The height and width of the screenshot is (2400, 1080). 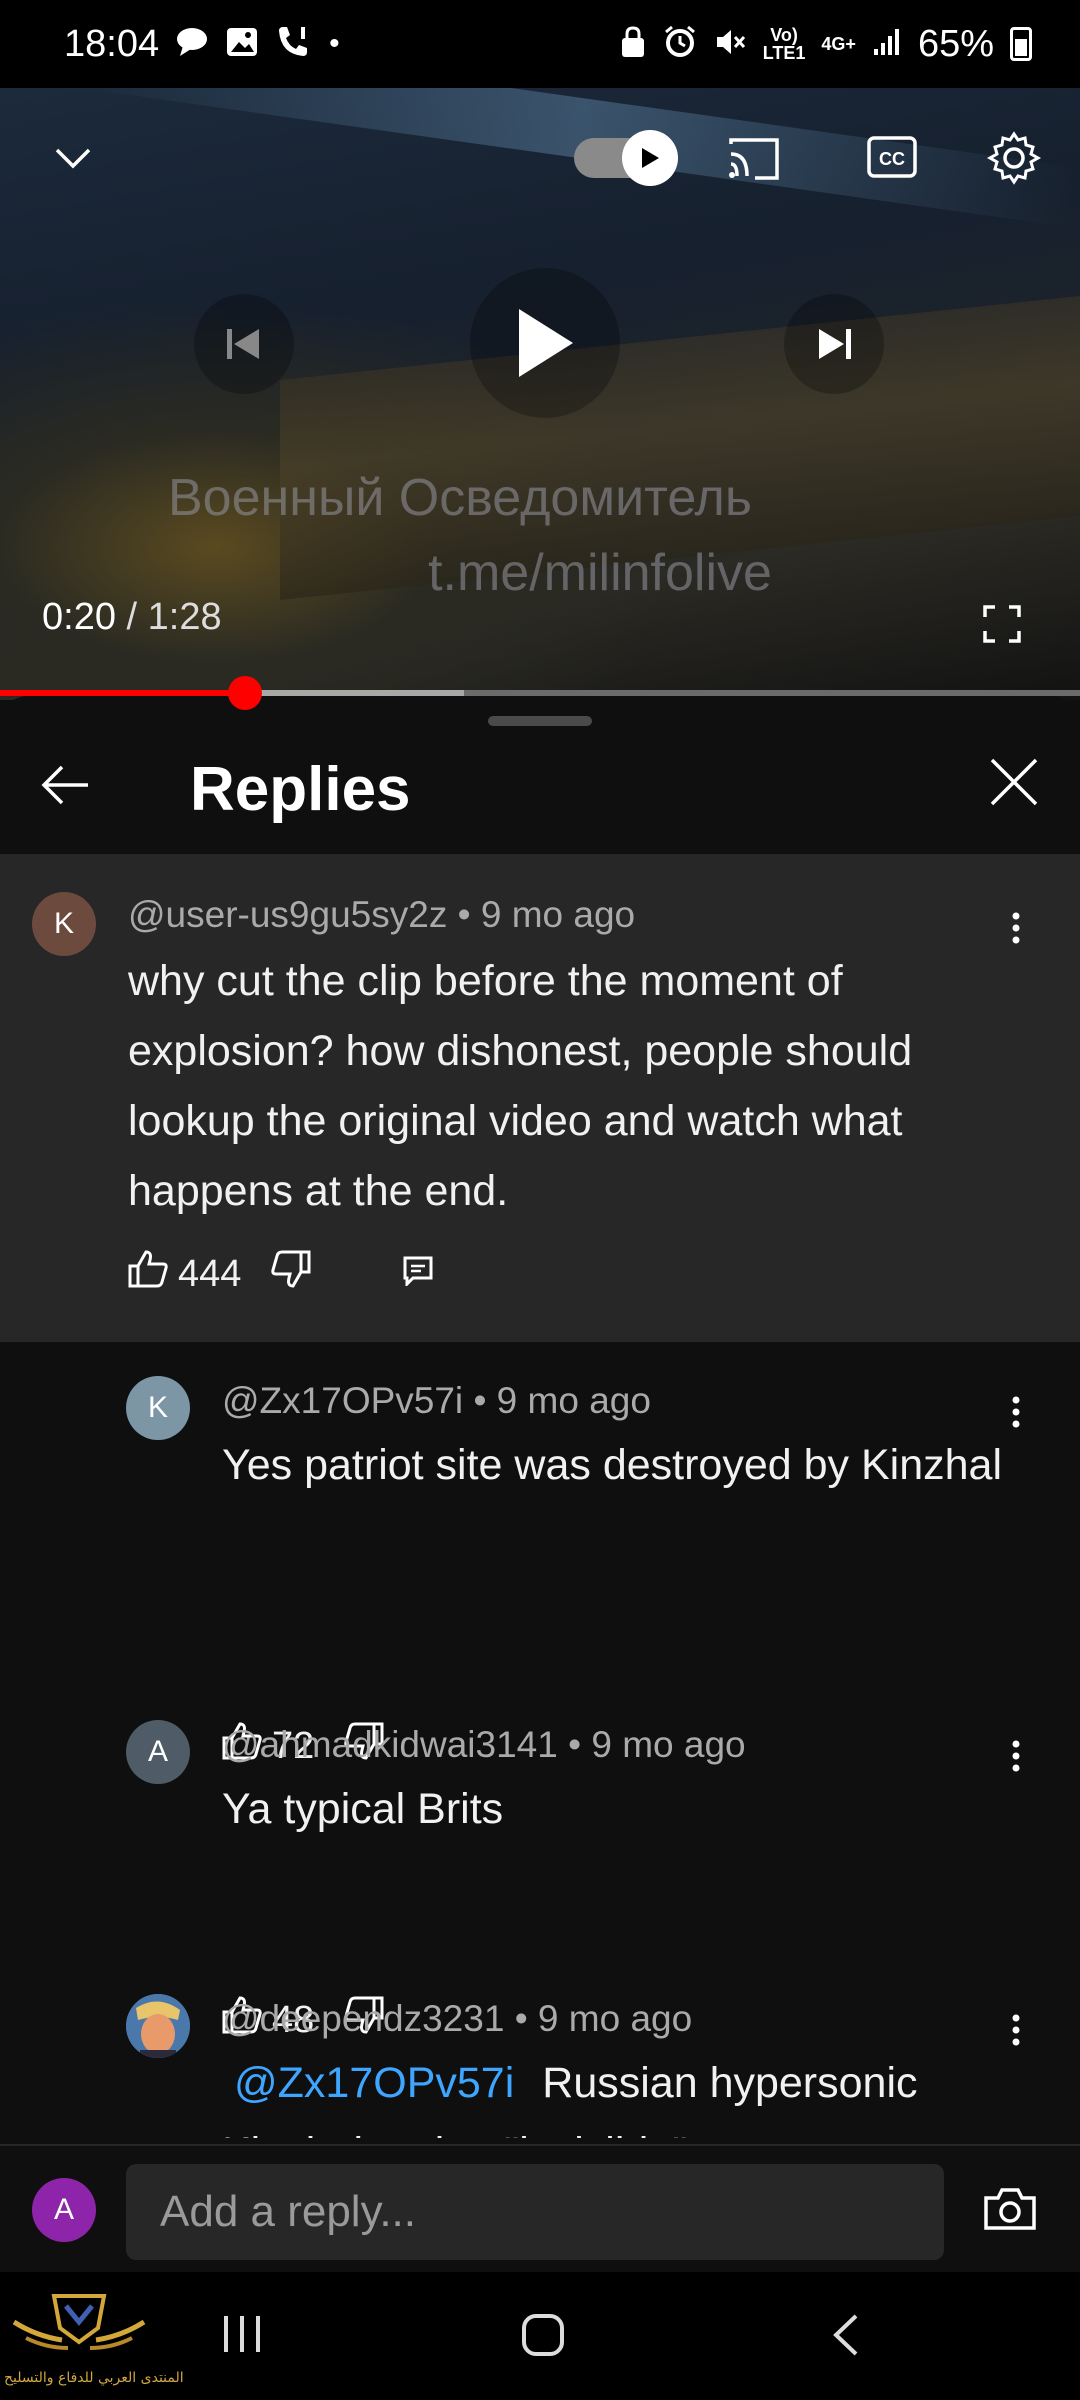 What do you see at coordinates (540, 693) in the screenshot?
I see `seek-bar` at bounding box center [540, 693].